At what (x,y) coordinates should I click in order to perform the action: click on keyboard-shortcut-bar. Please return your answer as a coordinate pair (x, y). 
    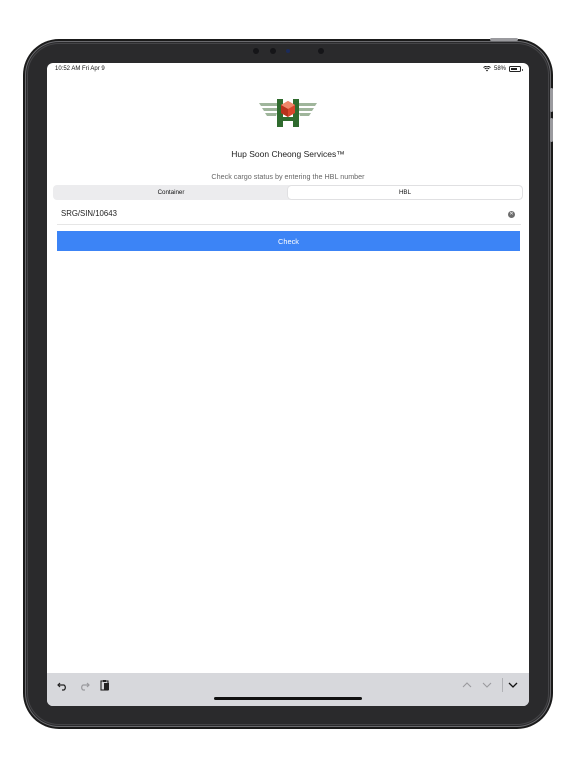
    Looking at the image, I should click on (288, 689).